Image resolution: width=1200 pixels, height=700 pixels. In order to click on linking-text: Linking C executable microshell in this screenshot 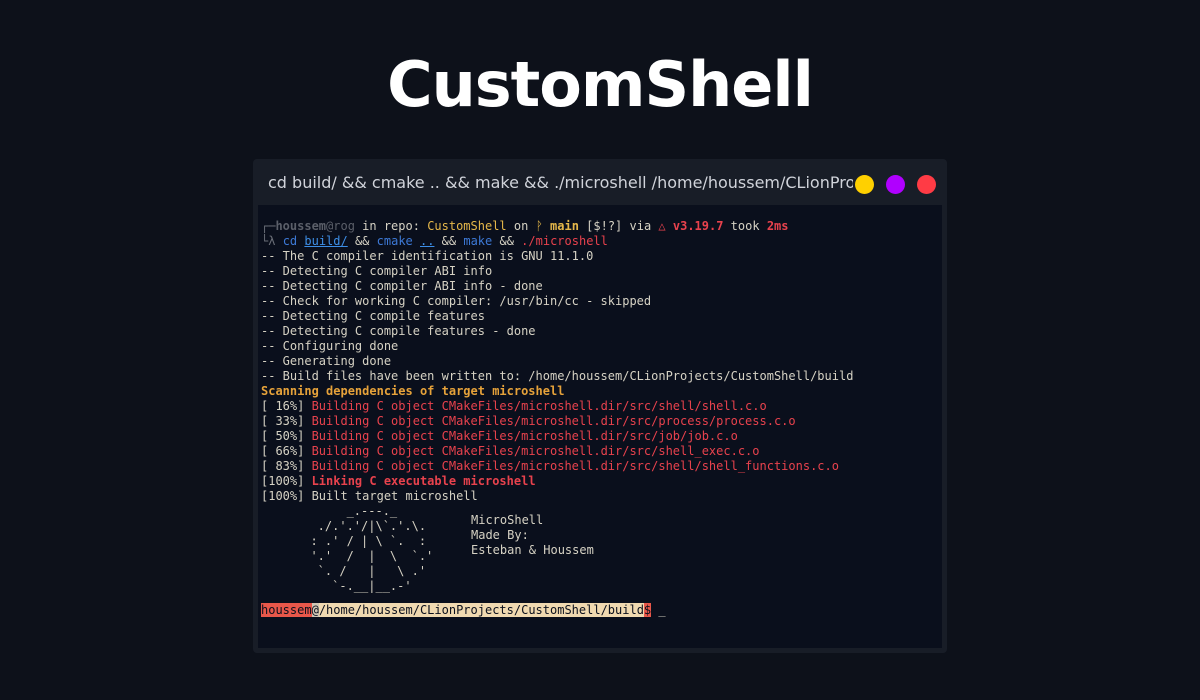, I will do `click(423, 481)`.